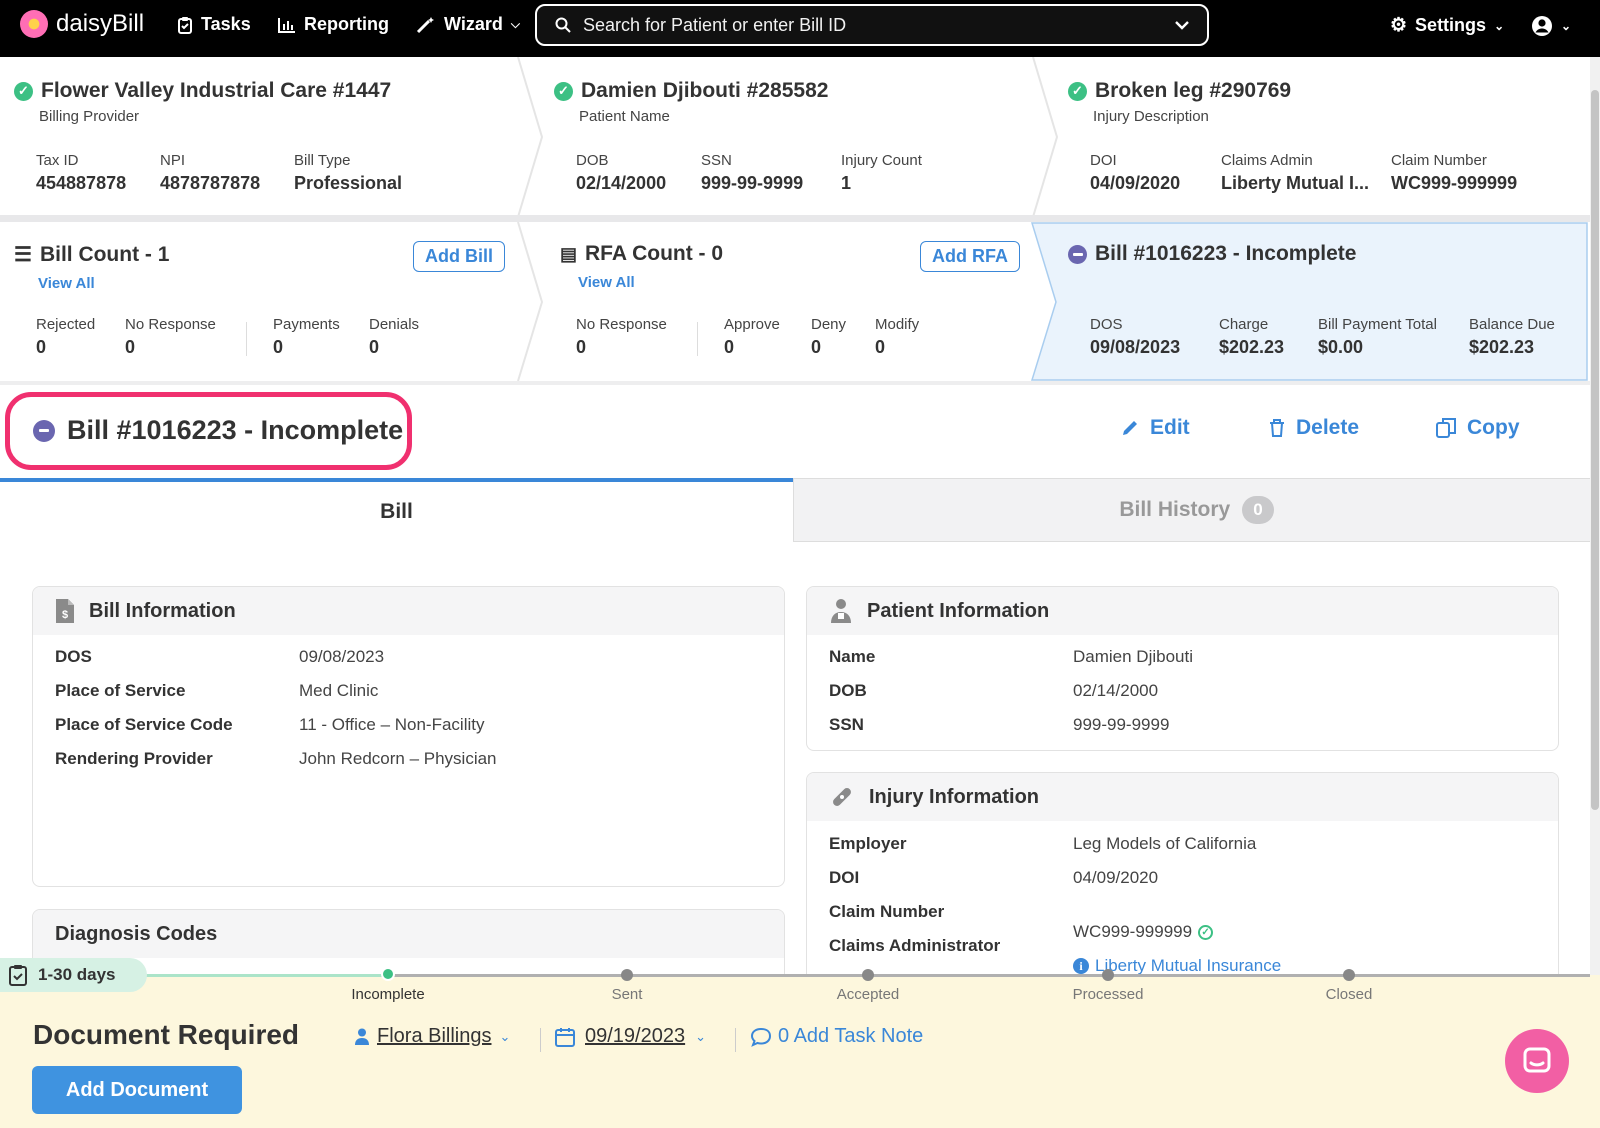 This screenshot has height=1128, width=1600. I want to click on view-all-bills-link: View All, so click(103, 283).